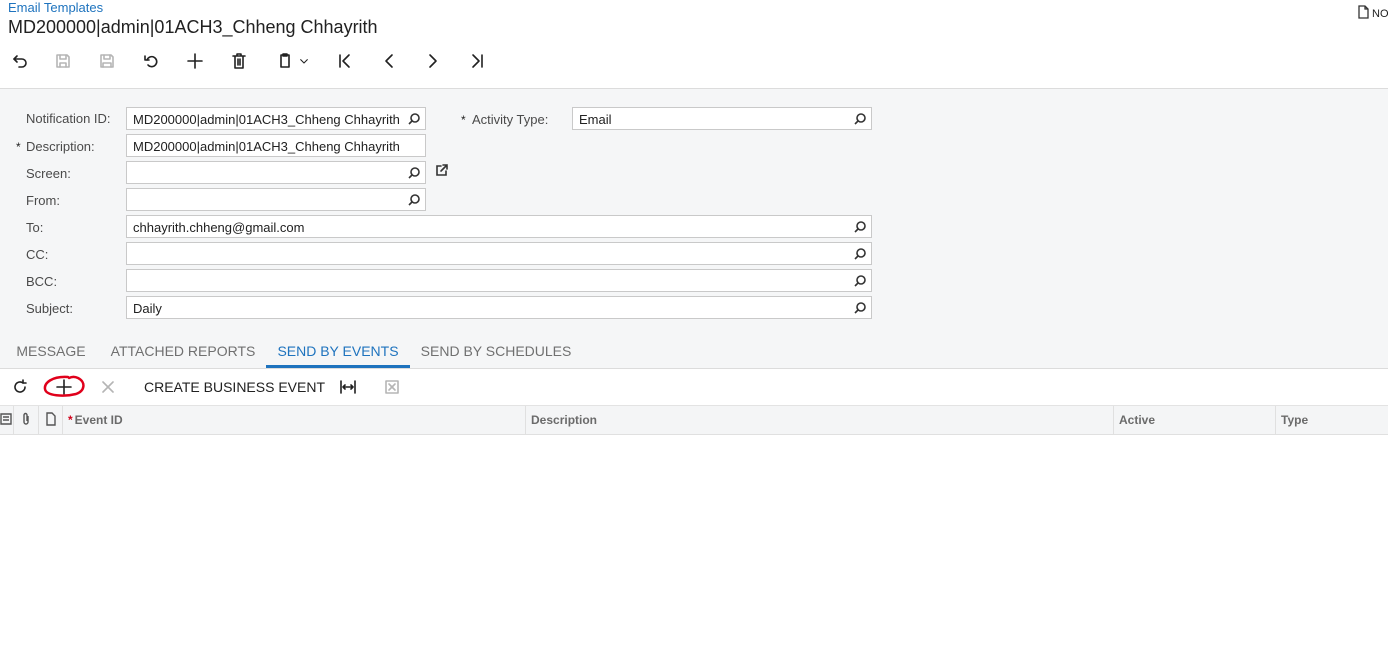  Describe the element at coordinates (496, 352) in the screenshot. I see `tab-send-by-schedules: SEND BY SCHEDULES` at that location.